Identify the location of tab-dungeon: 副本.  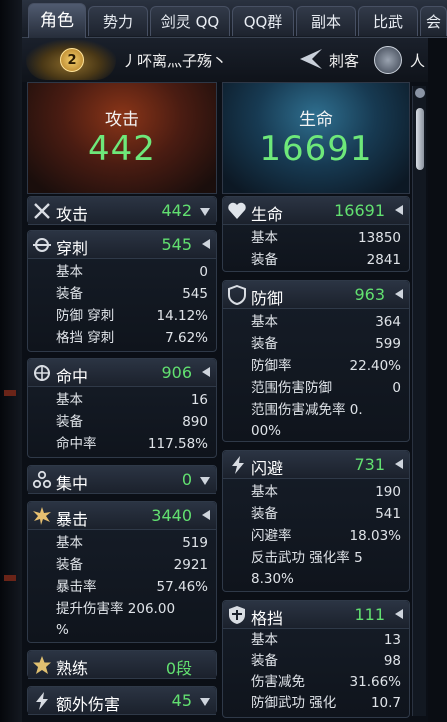
(326, 21).